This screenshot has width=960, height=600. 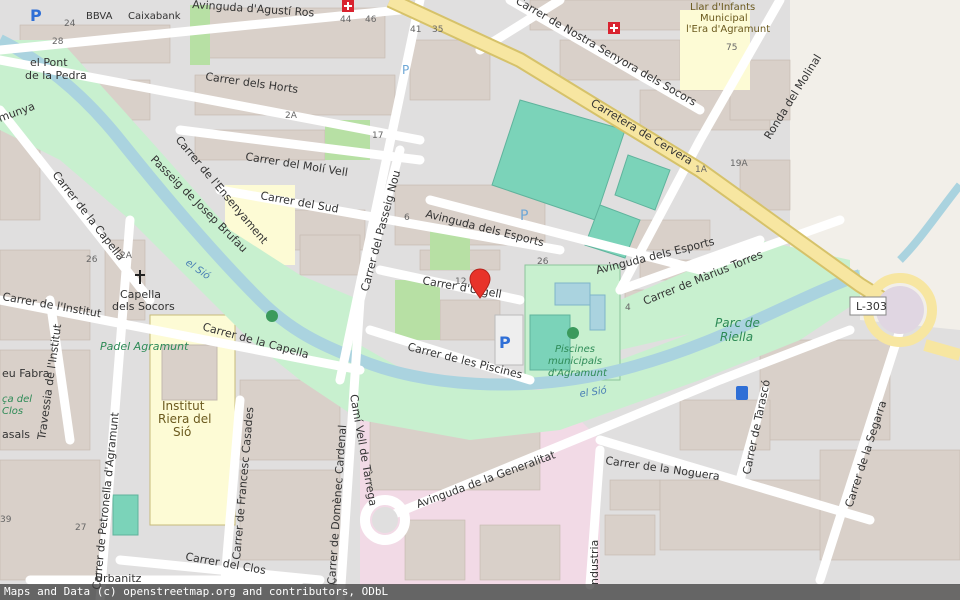 What do you see at coordinates (407, 218) in the screenshot?
I see `house-number: 6` at bounding box center [407, 218].